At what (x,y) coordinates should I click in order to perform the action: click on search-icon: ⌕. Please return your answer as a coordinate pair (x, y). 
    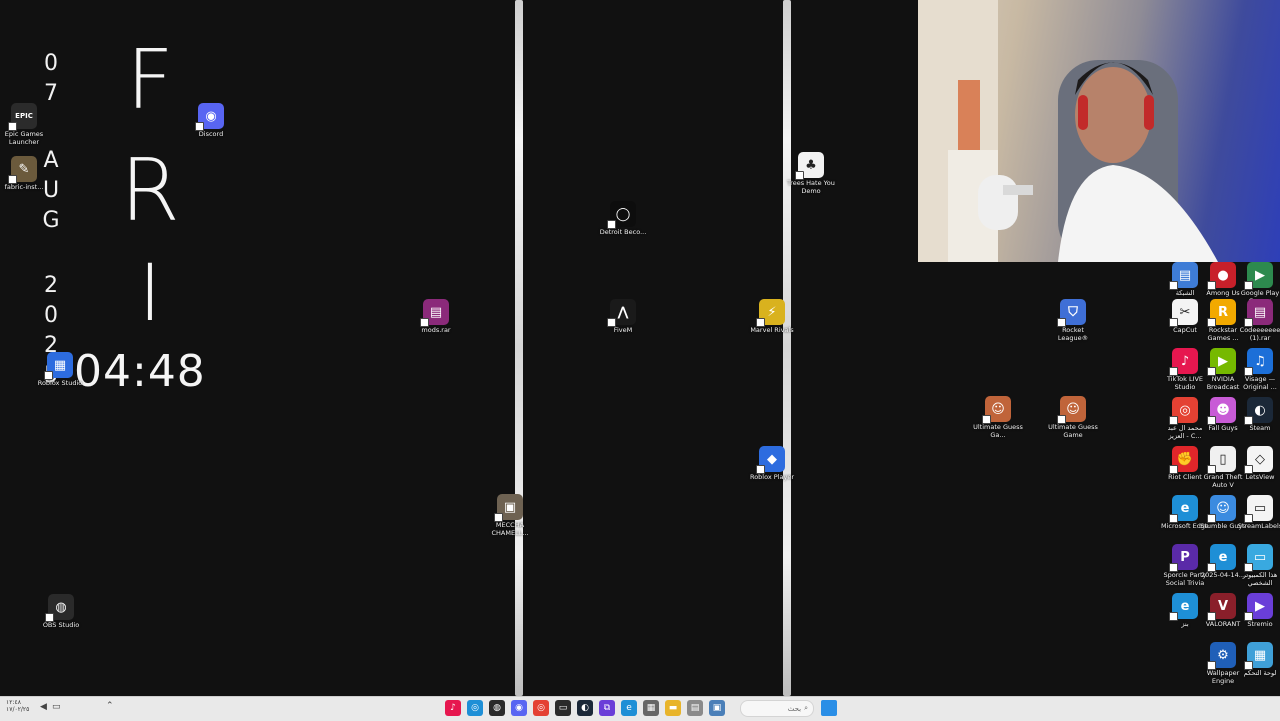
    Looking at the image, I should click on (806, 708).